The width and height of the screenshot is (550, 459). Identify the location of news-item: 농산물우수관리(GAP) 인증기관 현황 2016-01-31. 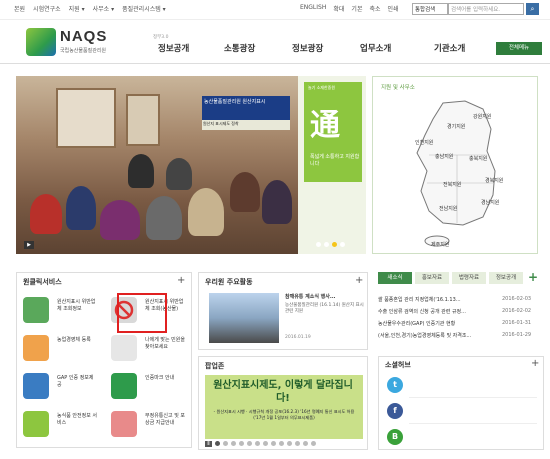
(461, 326).